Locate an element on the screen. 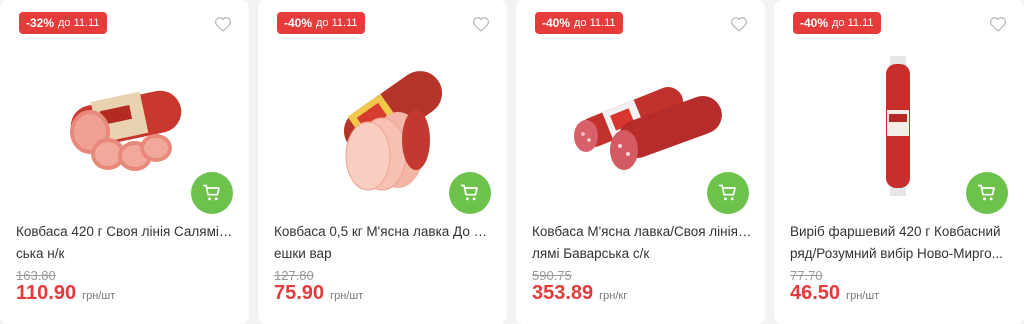  product-title-line: Виріб фаршевий 420 г Ковбасний is located at coordinates (895, 231).